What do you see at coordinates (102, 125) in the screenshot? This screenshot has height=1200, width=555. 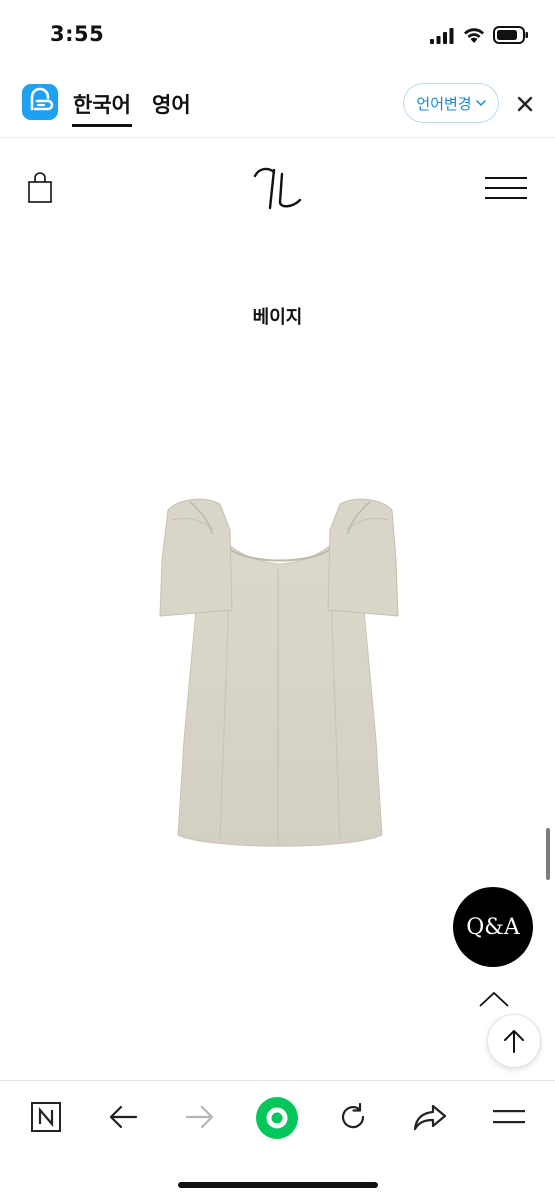 I see `active-tab-indicator` at bounding box center [102, 125].